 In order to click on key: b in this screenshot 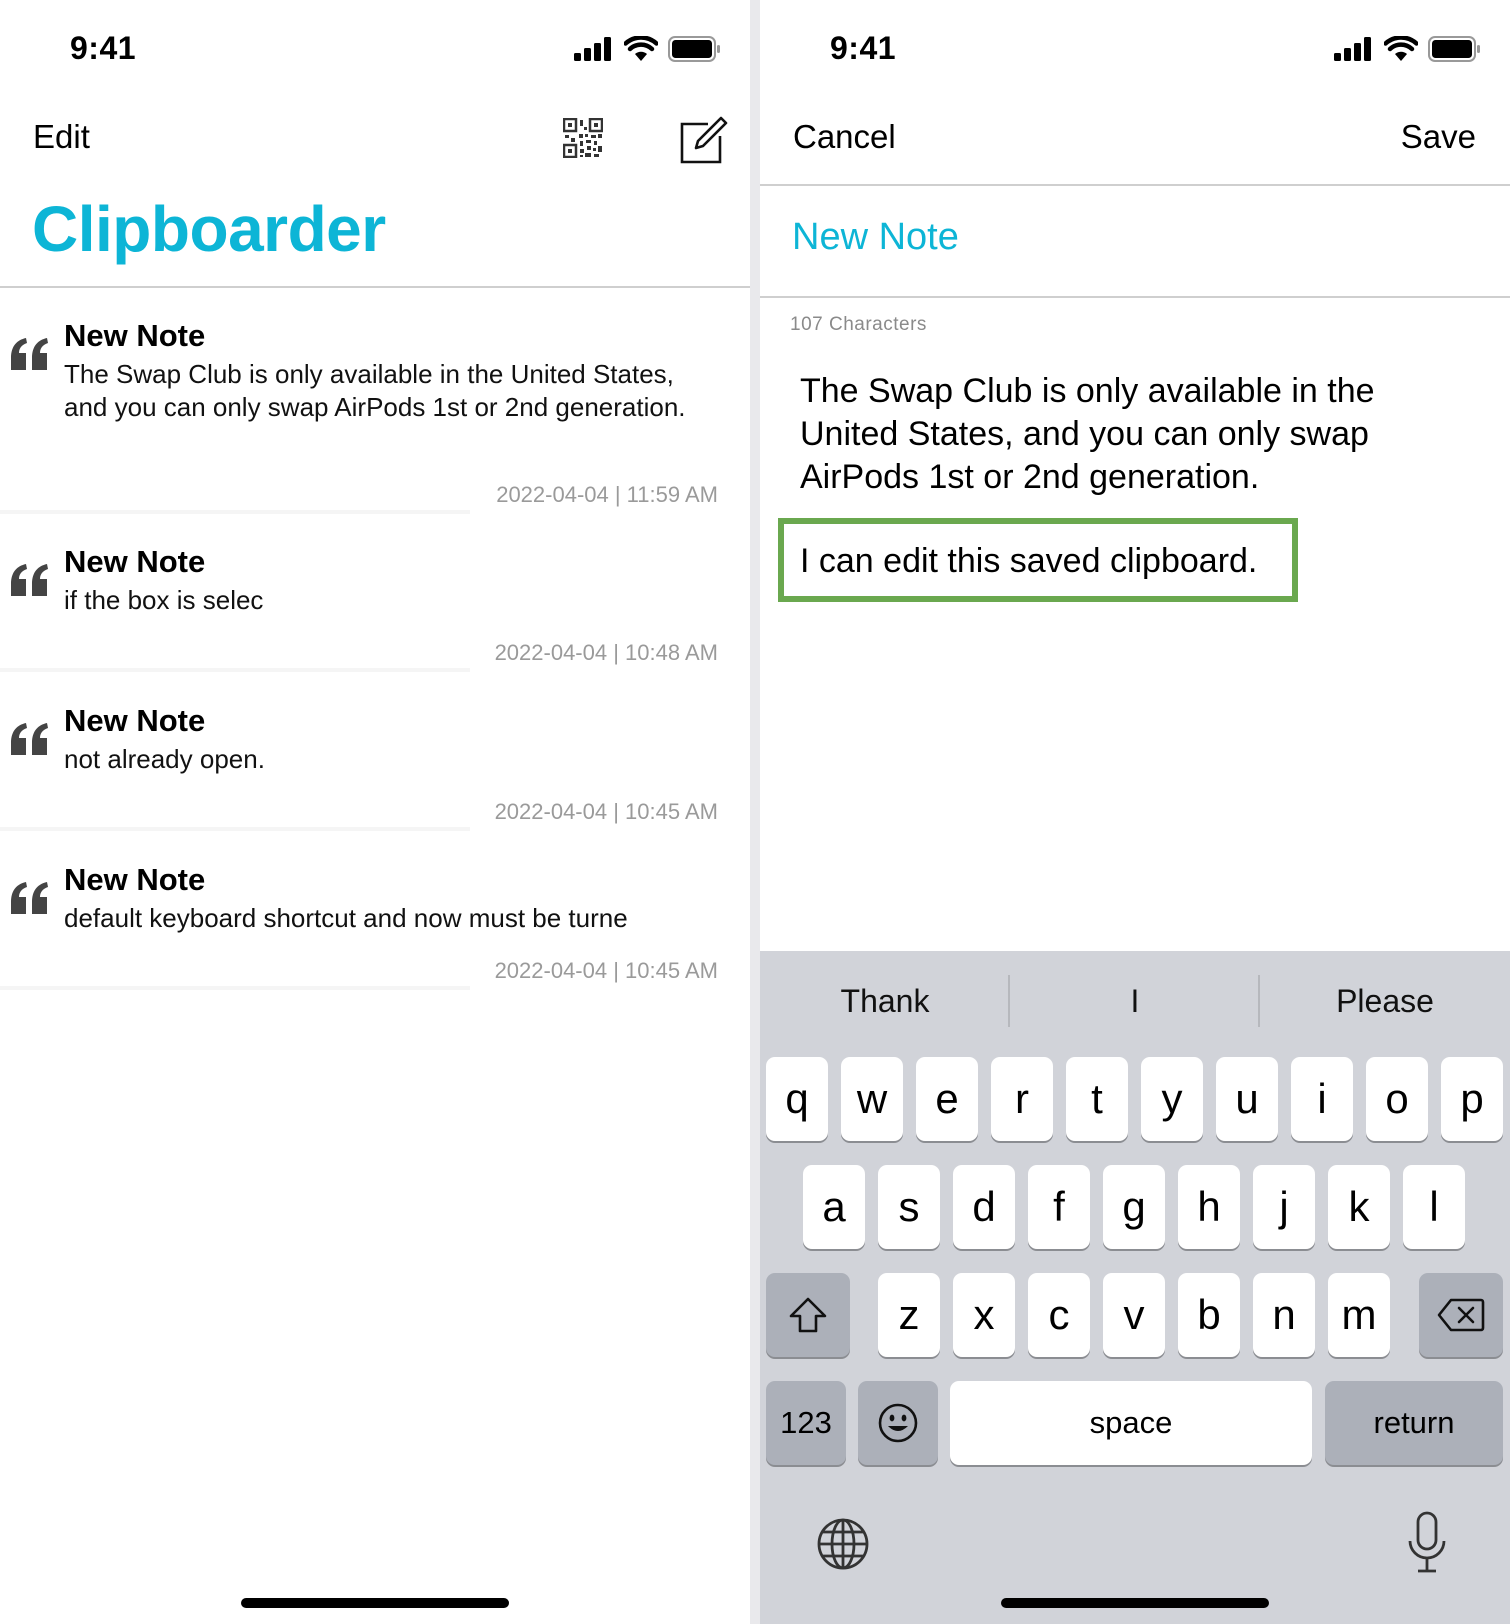, I will do `click(1209, 1315)`.